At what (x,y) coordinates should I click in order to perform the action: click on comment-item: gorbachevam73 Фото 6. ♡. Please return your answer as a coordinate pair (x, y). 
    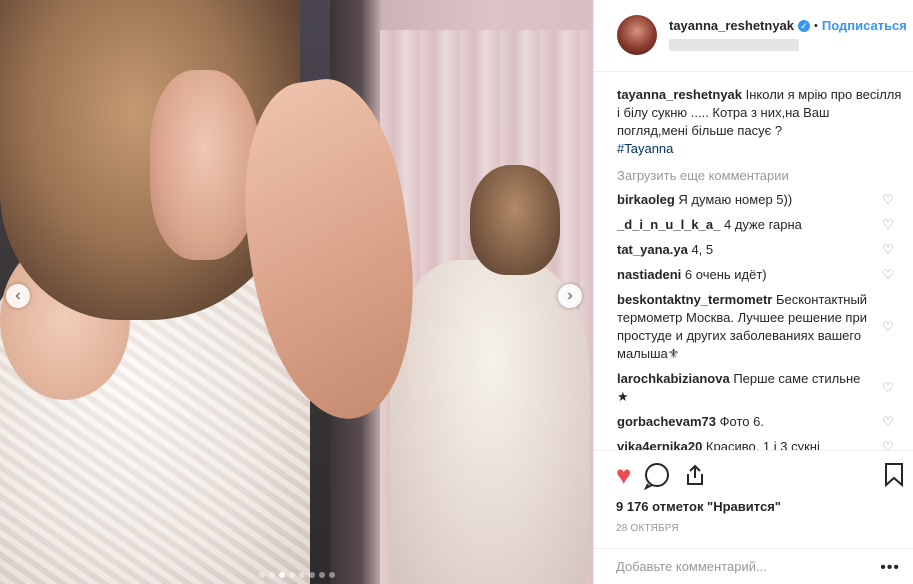
    Looking at the image, I should click on (759, 422).